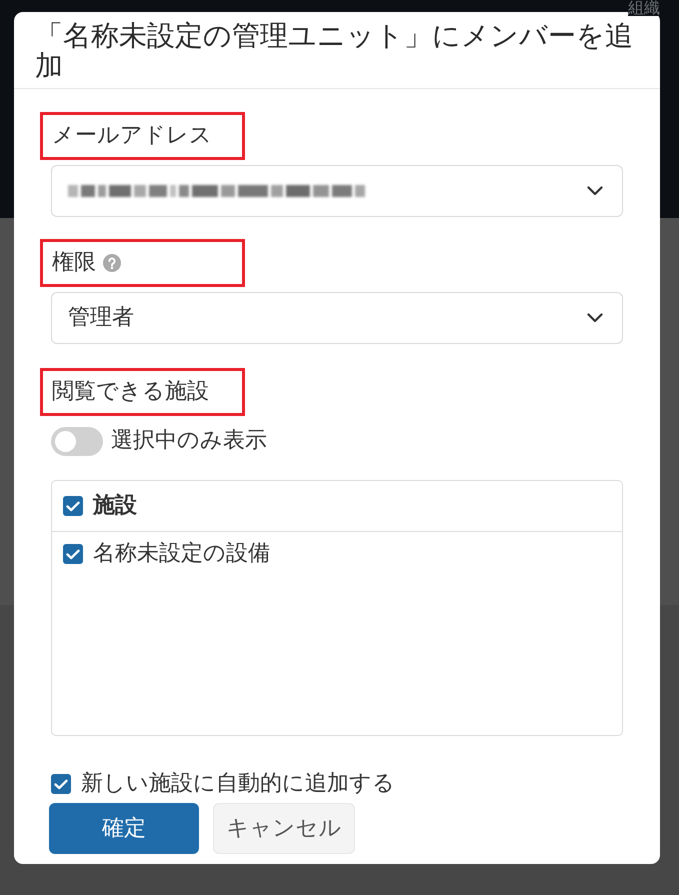  Describe the element at coordinates (337, 191) in the screenshot. I see `email-select` at that location.